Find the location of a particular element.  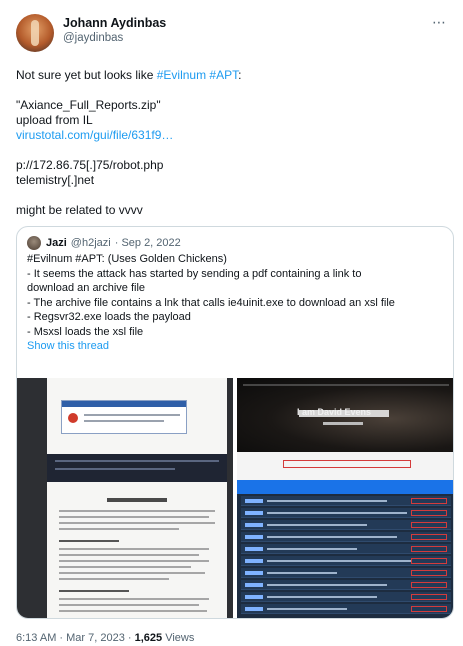

show-thread-link: Show this thread is located at coordinates (68, 346).